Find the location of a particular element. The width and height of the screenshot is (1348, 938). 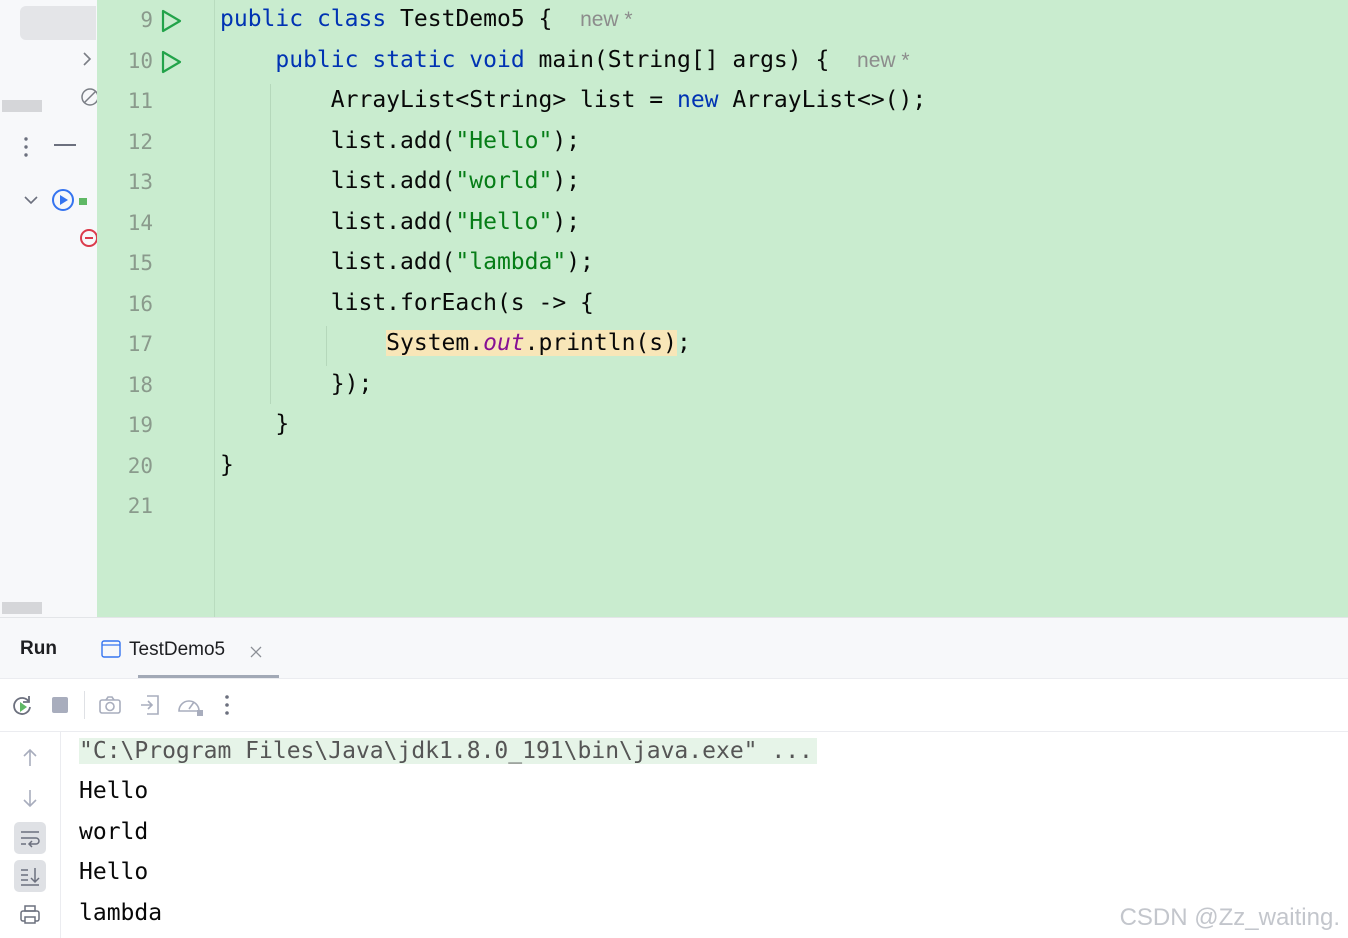

run-toolbar is located at coordinates (674, 705).